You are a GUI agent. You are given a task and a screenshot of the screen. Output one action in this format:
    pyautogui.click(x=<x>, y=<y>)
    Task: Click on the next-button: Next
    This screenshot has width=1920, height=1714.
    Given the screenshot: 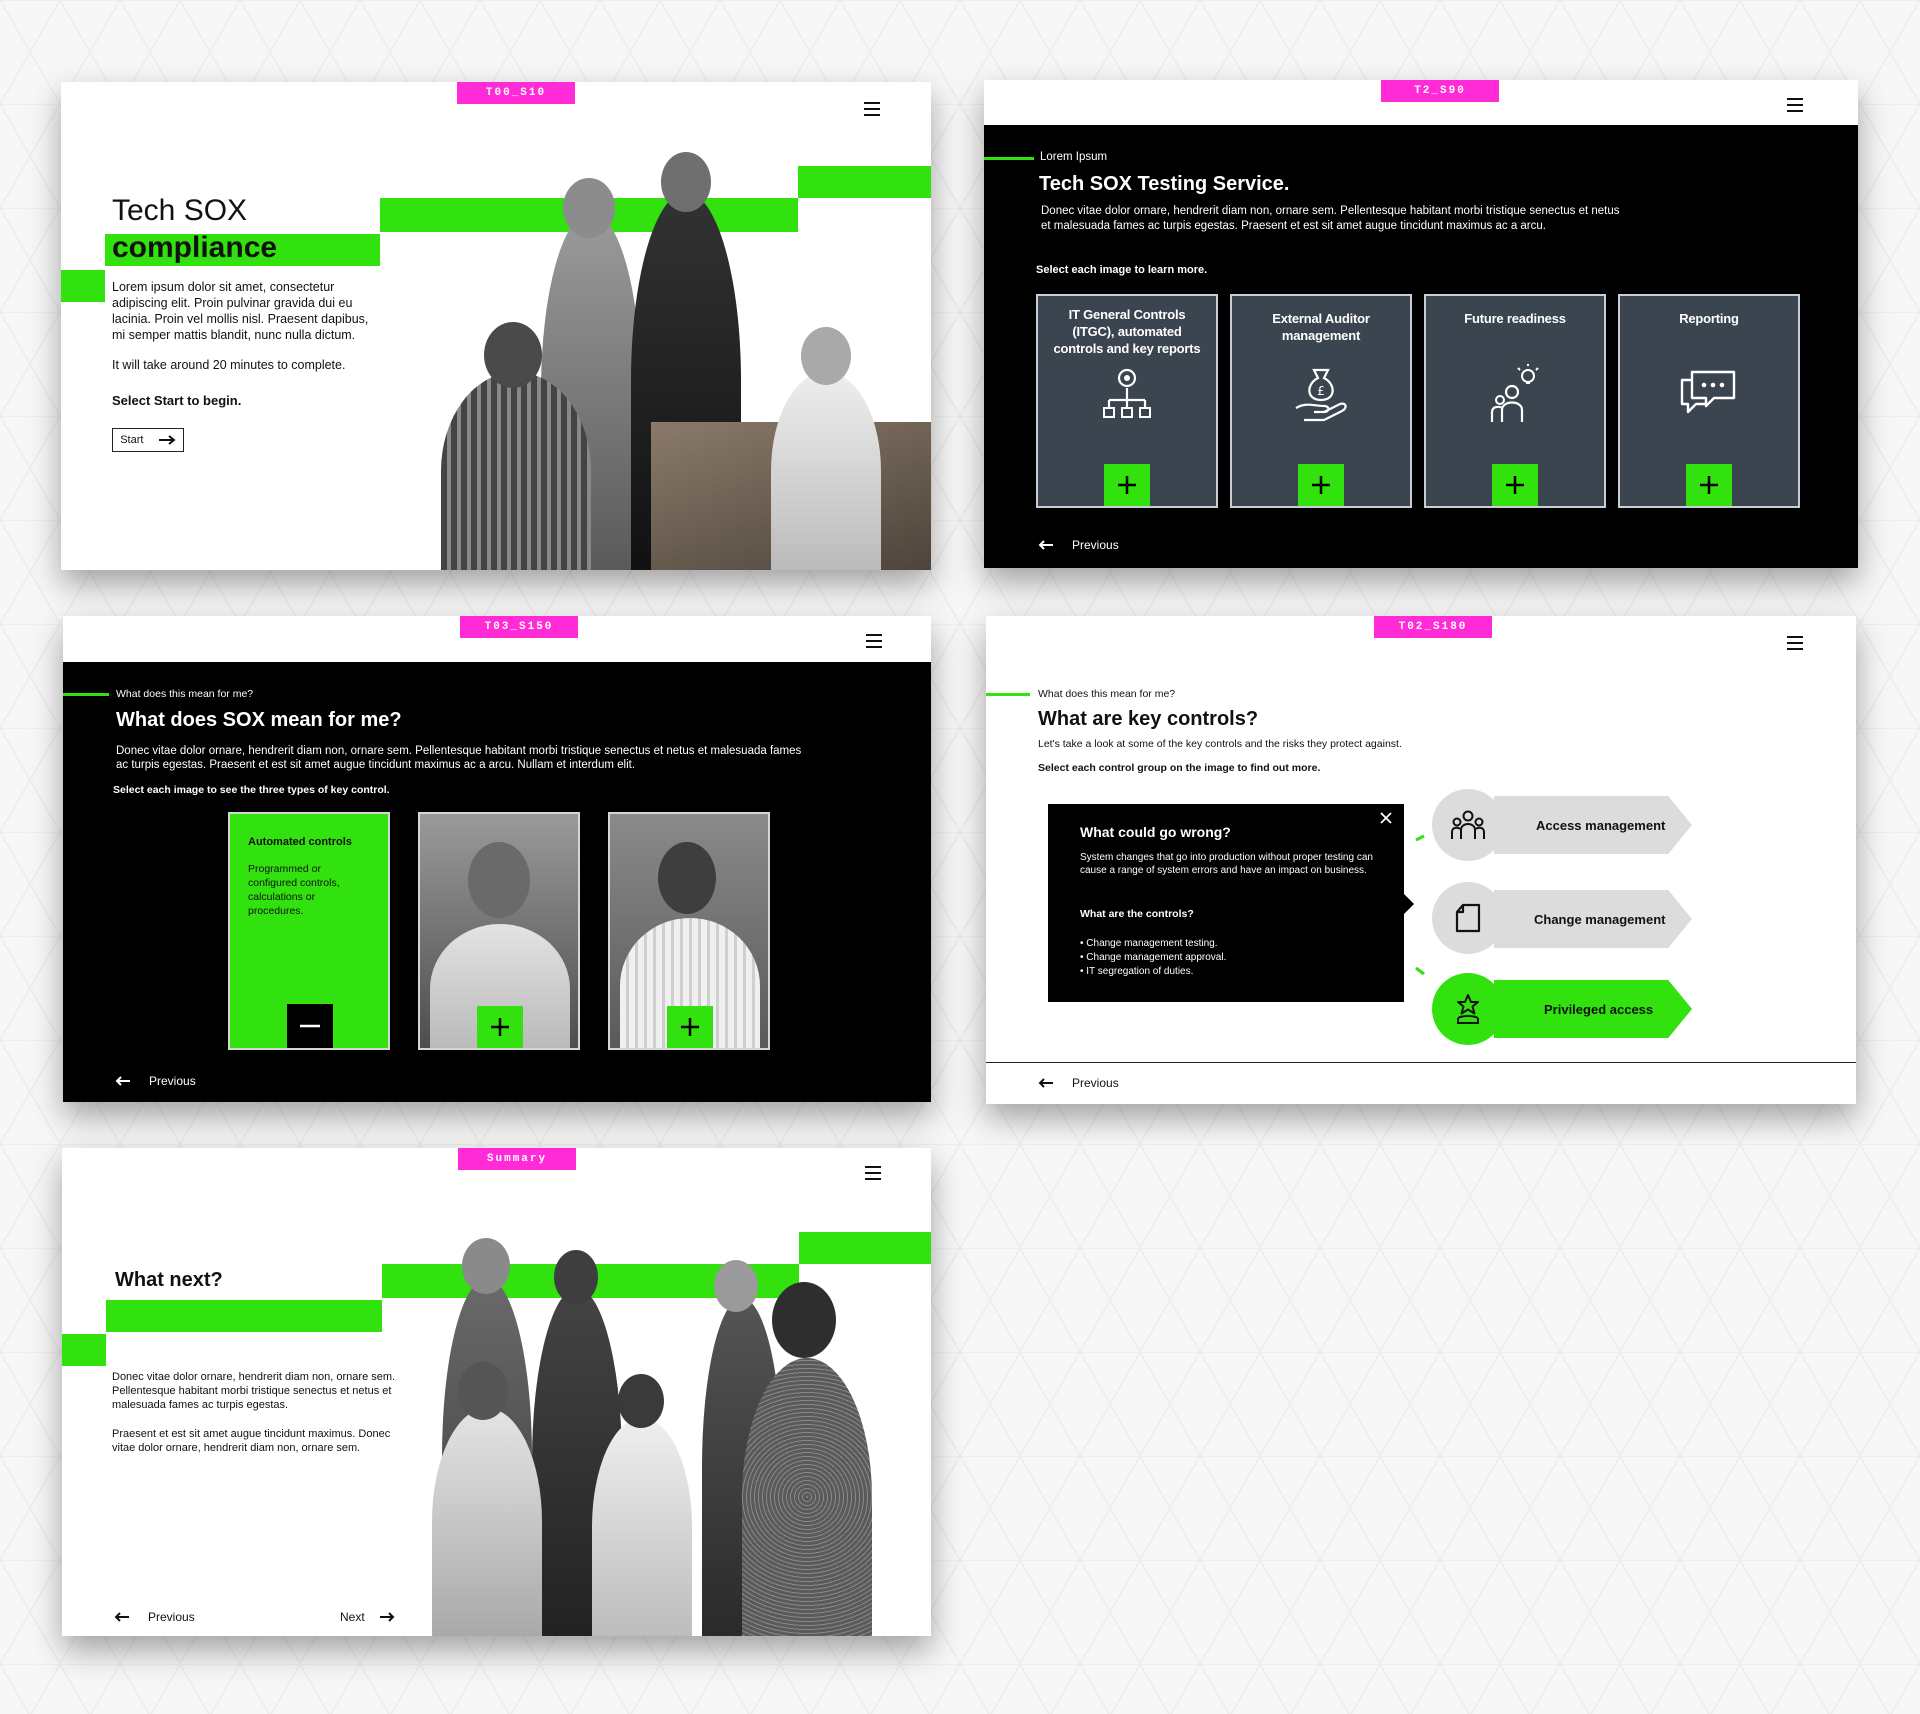 What is the action you would take?
    pyautogui.click(x=376, y=1617)
    